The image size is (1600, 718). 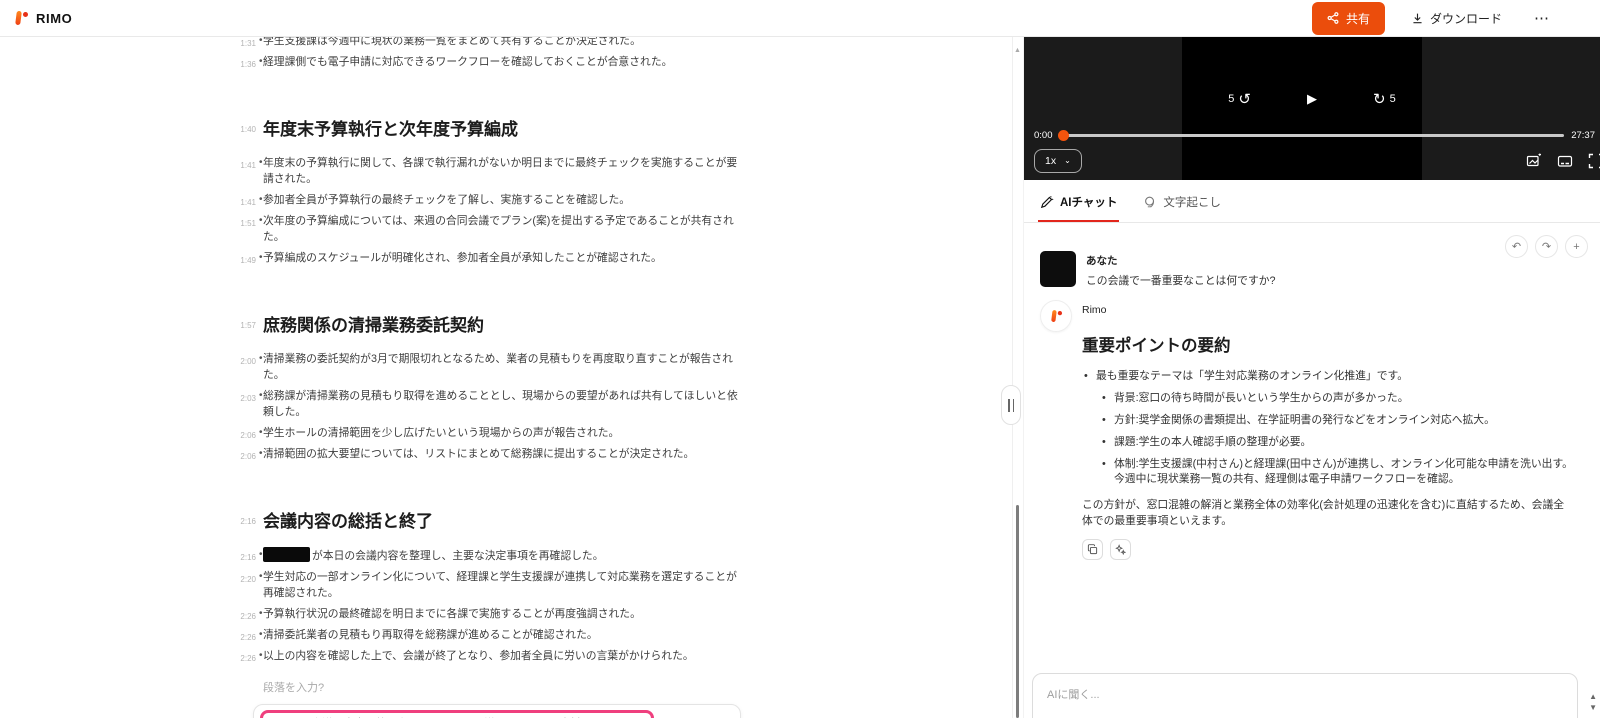 I want to click on bullet-text: 予算編成のスケジュールが明確化され、参加者全員が承知したことが確認された。, so click(x=462, y=258).